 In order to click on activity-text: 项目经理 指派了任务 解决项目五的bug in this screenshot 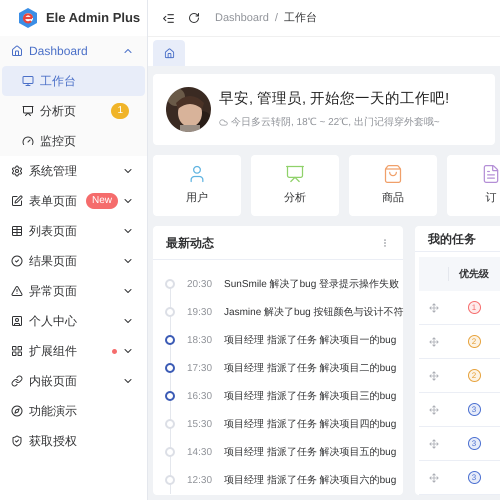, I will do `click(310, 453)`.